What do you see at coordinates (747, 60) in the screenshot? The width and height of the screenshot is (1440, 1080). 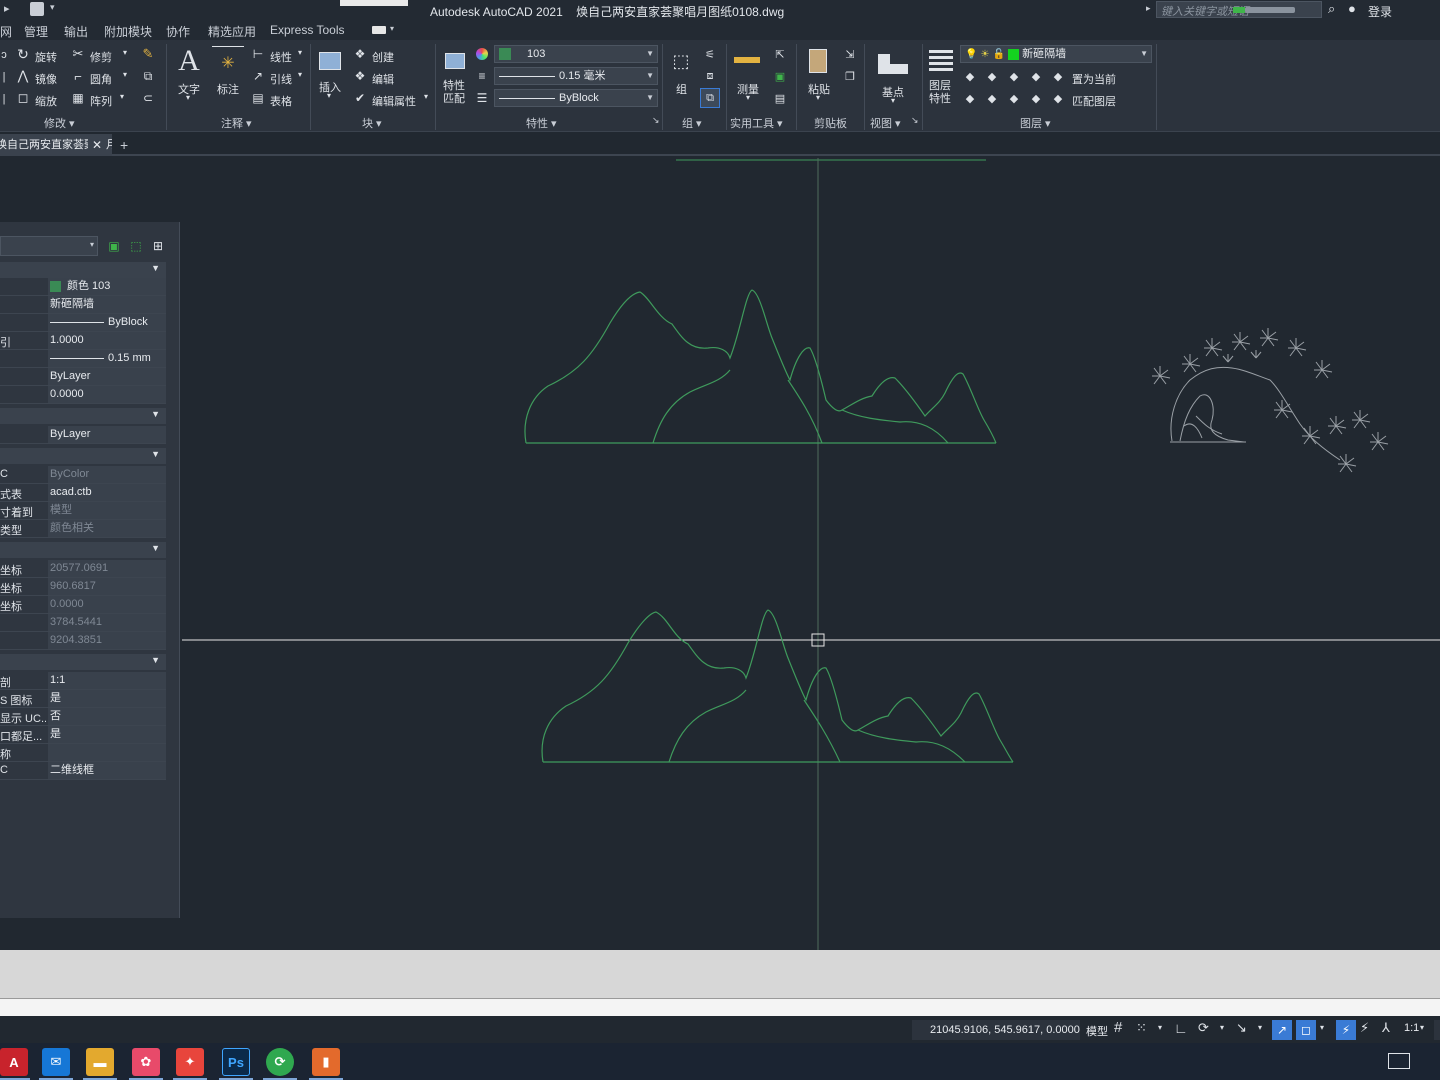 I see `measure-icon` at bounding box center [747, 60].